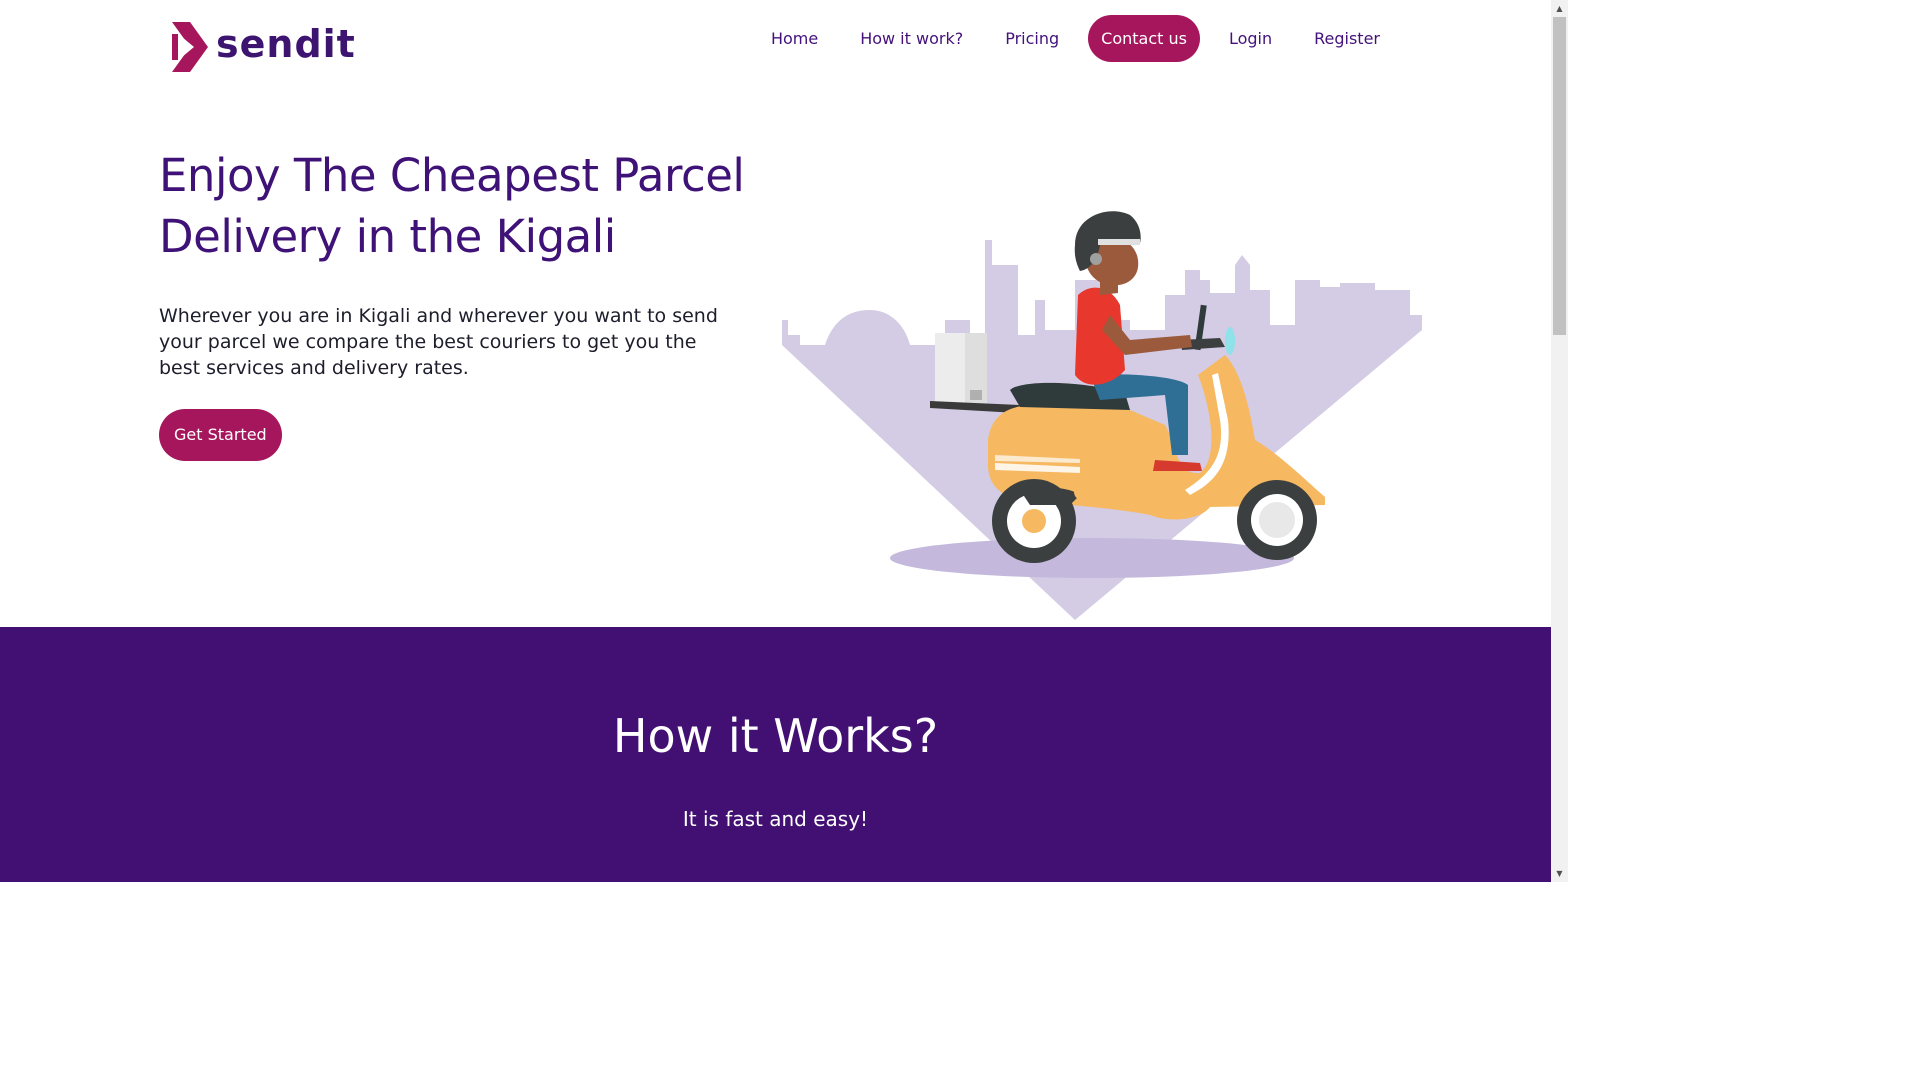 Image resolution: width=1920 pixels, height=1080 pixels. I want to click on nav-login: Login, so click(1250, 38).